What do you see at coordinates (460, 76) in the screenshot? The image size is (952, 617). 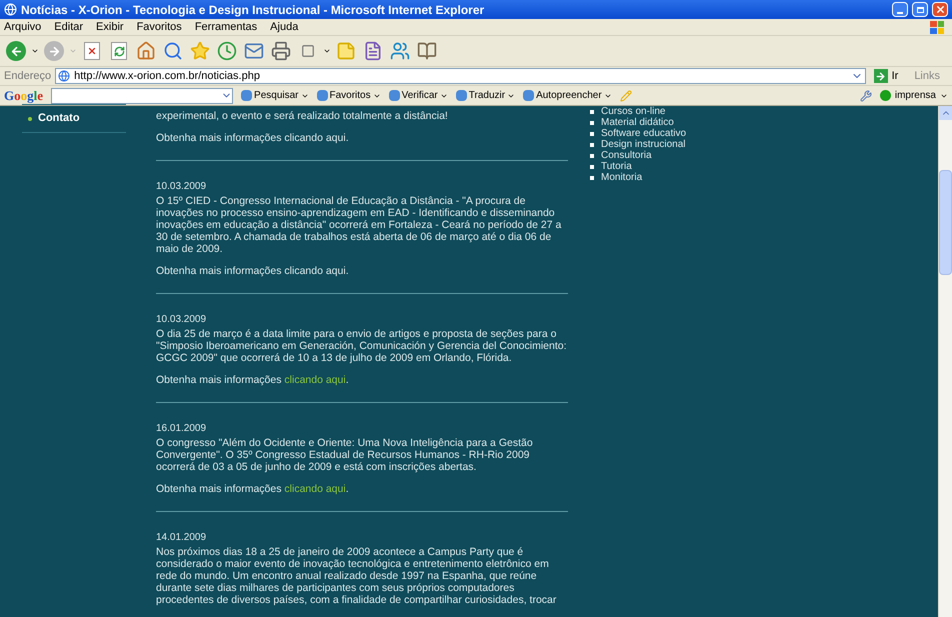 I see `address-field: http://www.x-orion.com.br/noticias.php` at bounding box center [460, 76].